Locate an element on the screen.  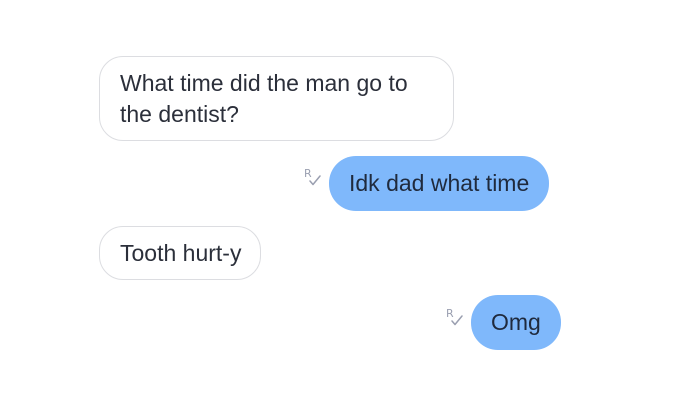
message-text: What time did the man go to the dentist? is located at coordinates (264, 98).